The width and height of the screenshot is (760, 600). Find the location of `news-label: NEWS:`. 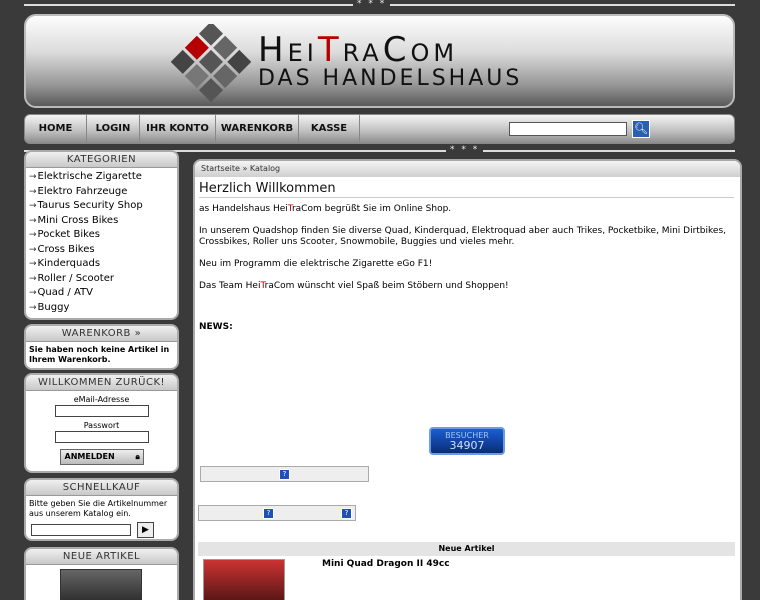

news-label: NEWS: is located at coordinates (216, 327).